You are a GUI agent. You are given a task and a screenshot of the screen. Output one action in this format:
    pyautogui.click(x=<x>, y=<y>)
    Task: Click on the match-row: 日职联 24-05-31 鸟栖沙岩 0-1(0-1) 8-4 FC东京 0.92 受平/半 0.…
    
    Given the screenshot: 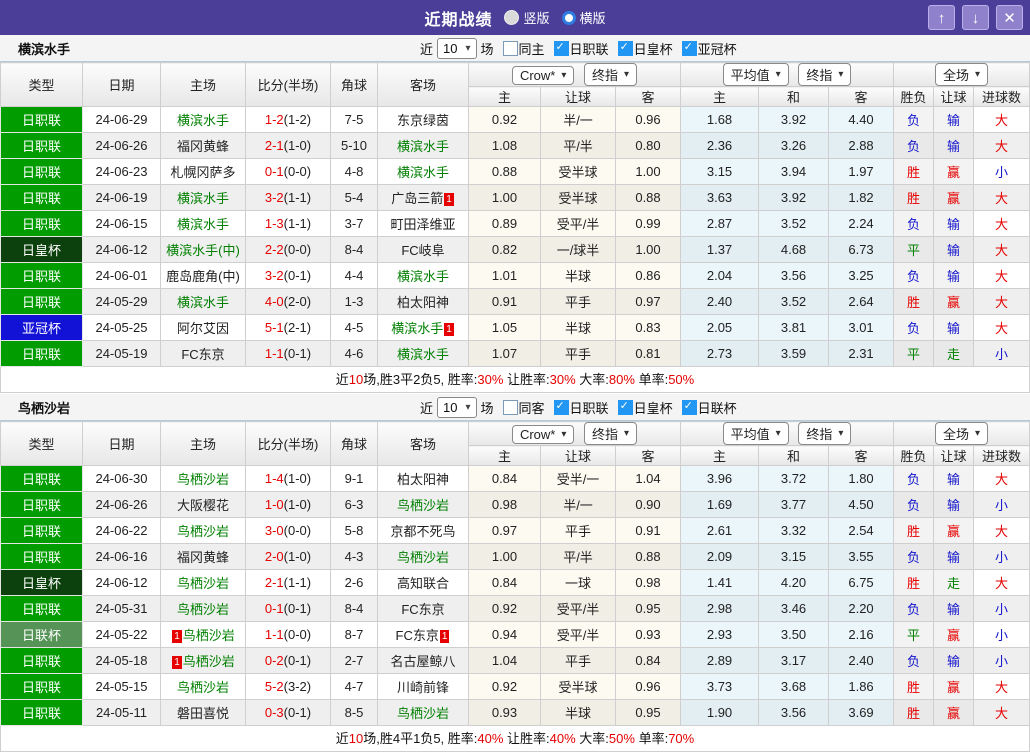 What is the action you would take?
    pyautogui.click(x=515, y=608)
    